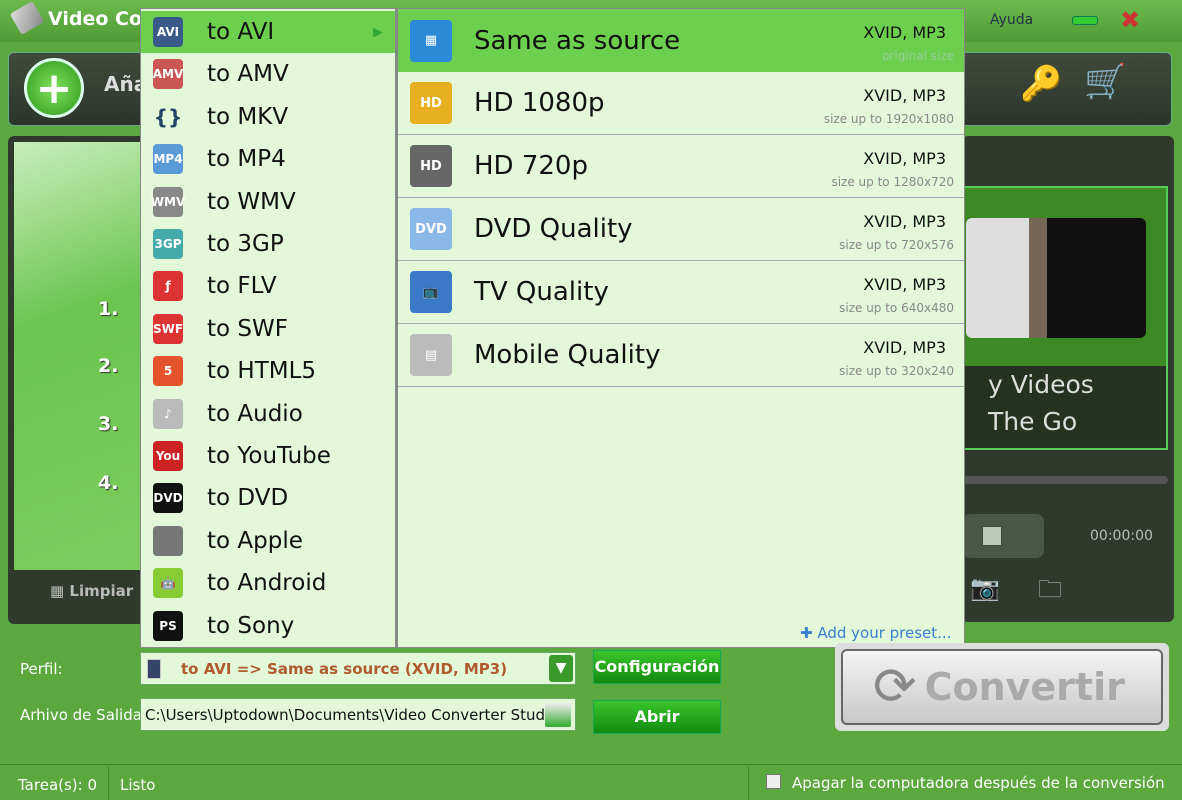  Describe the element at coordinates (558, 715) in the screenshot. I see `browse-folder-icon` at that location.